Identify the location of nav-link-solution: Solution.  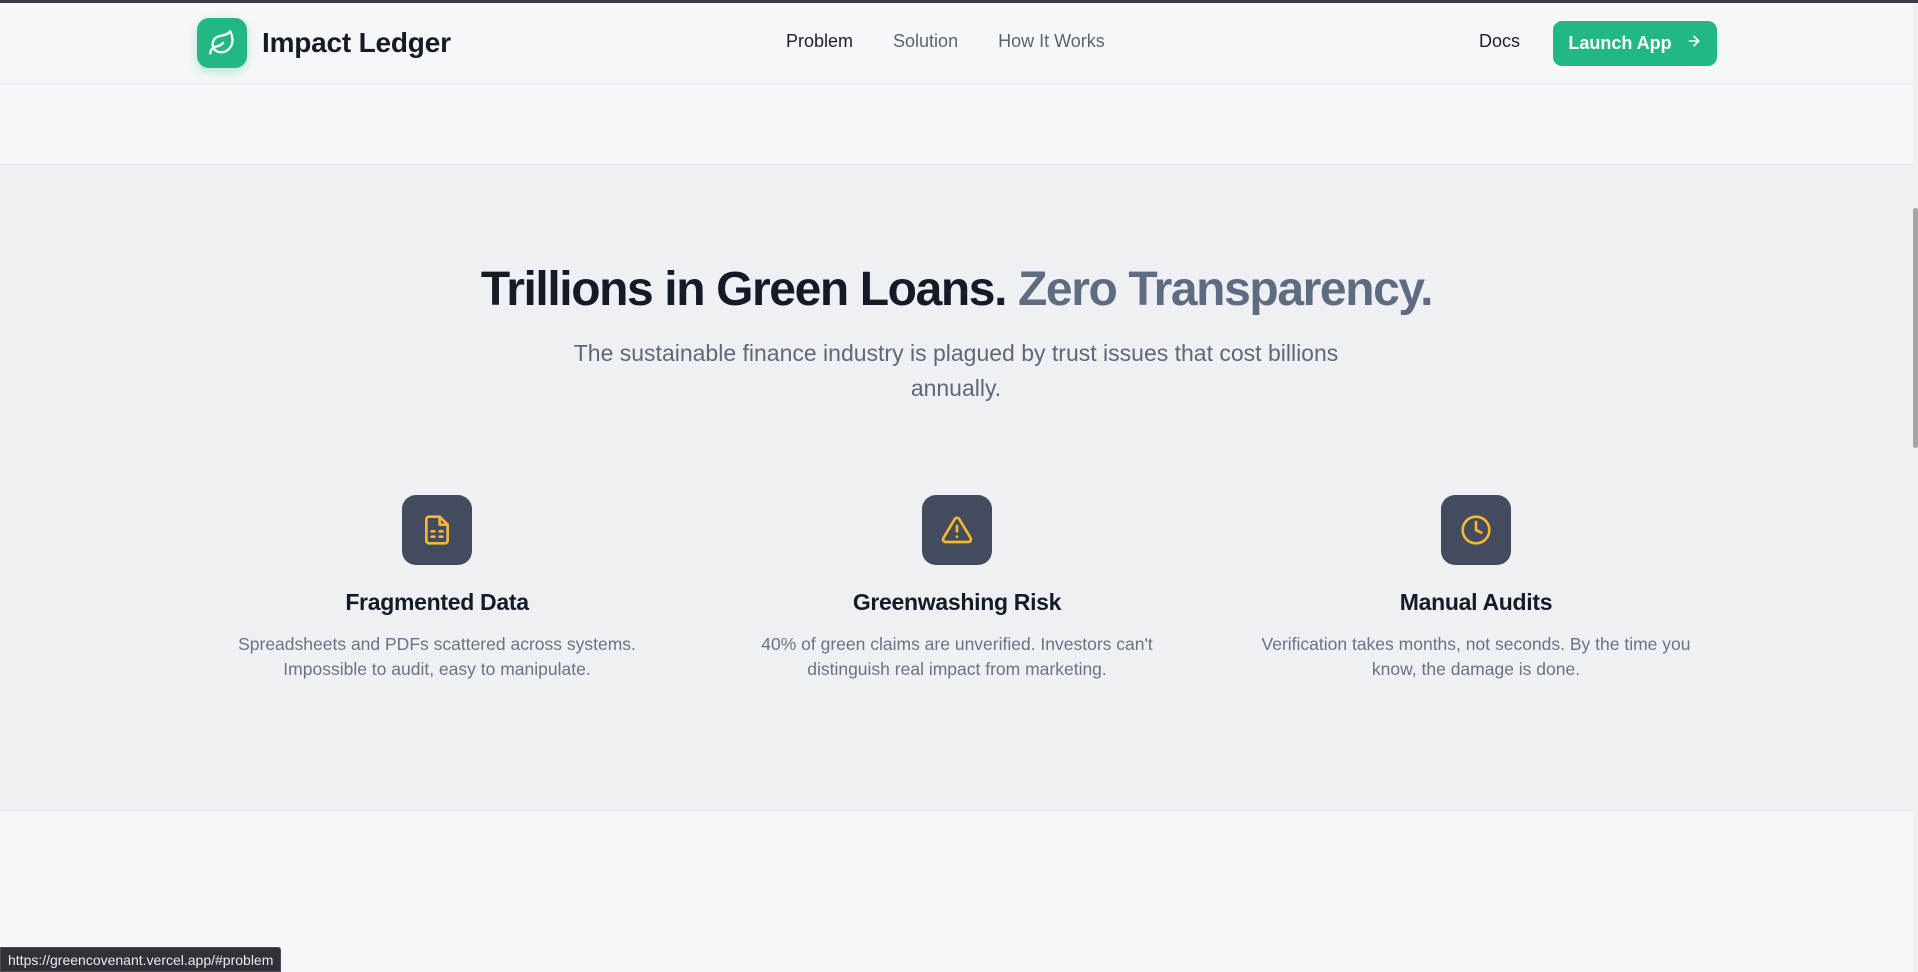
(925, 41).